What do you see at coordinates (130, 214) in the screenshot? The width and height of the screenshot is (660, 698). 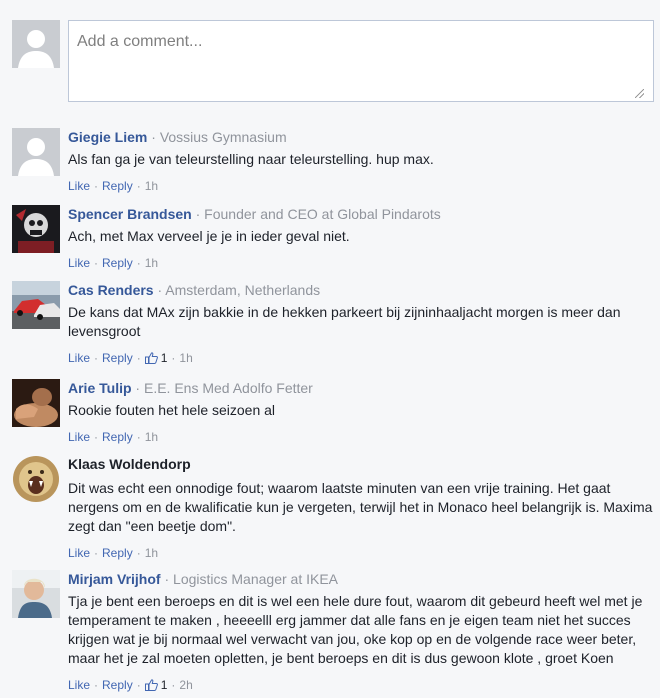 I see `author-name: Spencer Brandsen` at bounding box center [130, 214].